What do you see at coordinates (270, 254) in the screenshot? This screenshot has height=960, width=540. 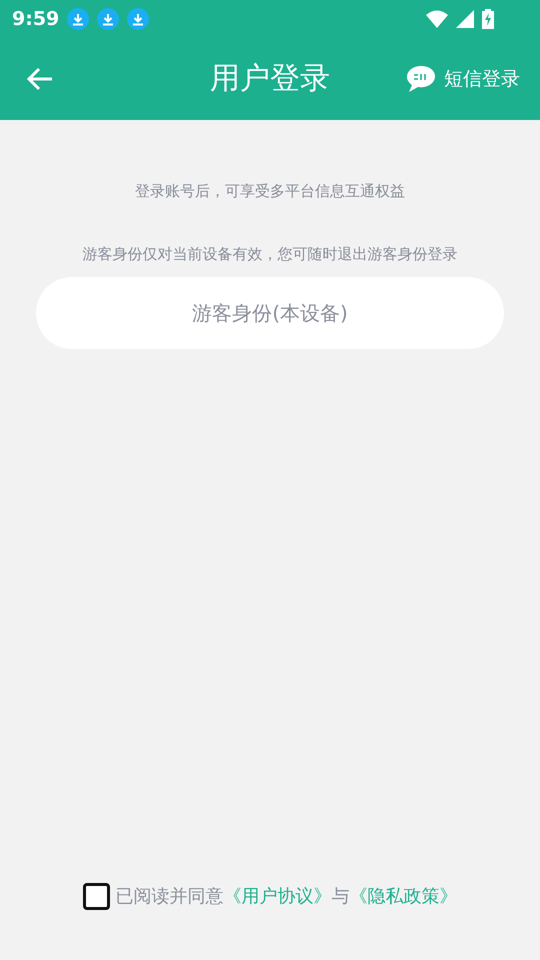 I see `info-text: 游客身份仅对当前设备有效，您可随时退出游客身份登录` at bounding box center [270, 254].